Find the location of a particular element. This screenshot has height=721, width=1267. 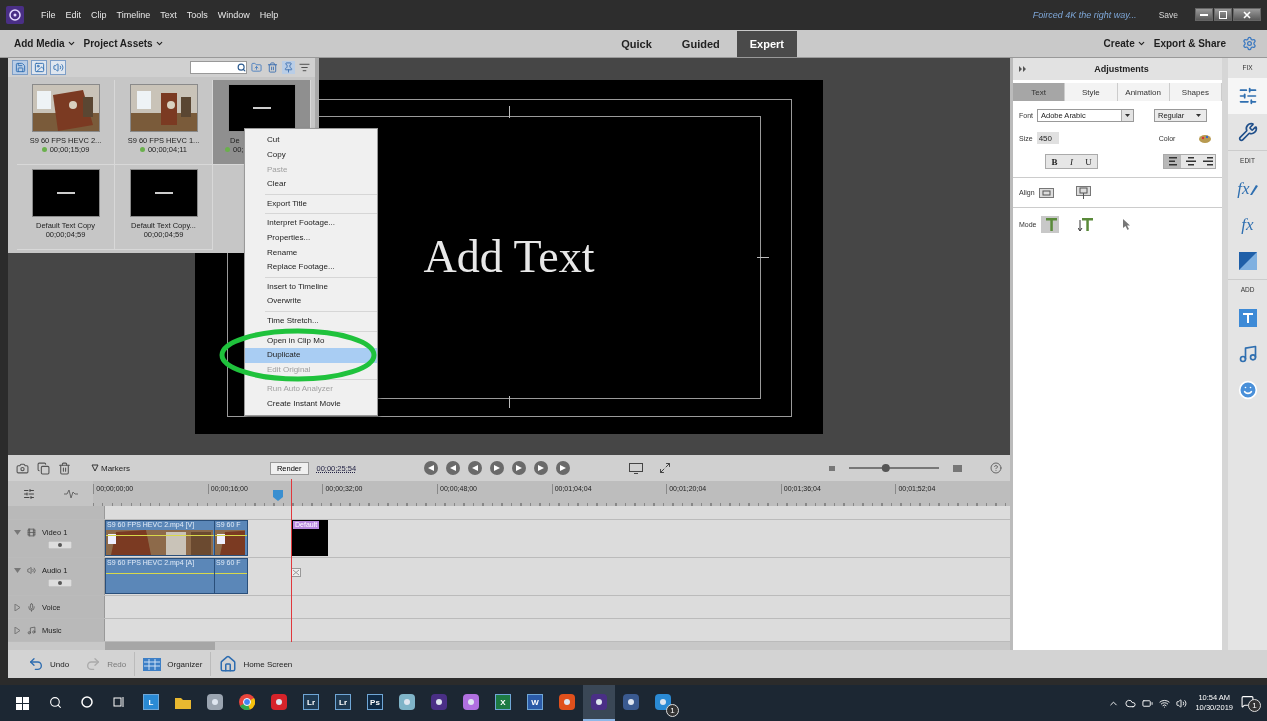

align-horizontal-icon is located at coordinates (1046, 192).